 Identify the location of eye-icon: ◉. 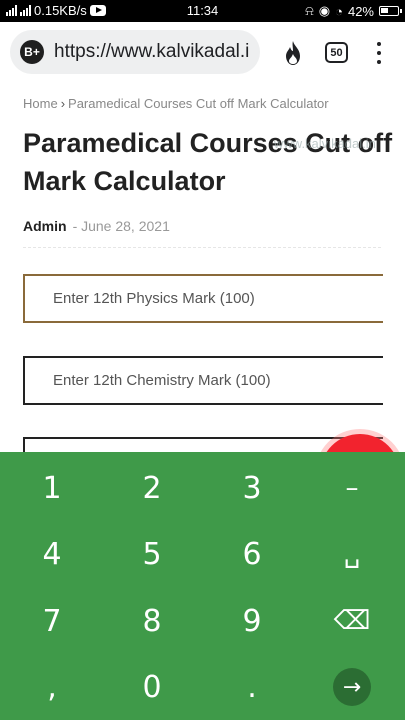
(324, 10).